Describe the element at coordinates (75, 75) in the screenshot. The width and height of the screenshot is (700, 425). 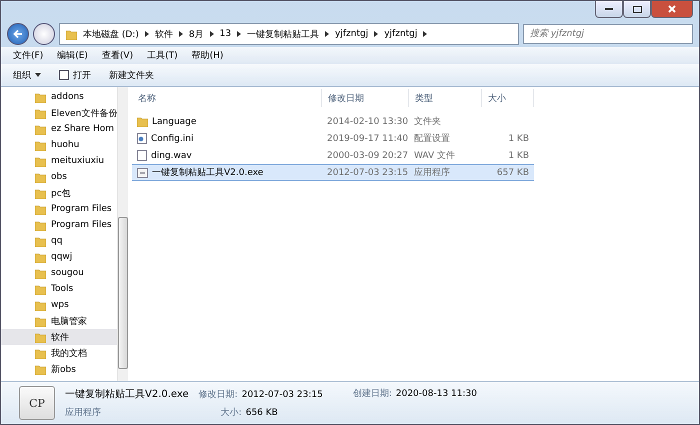
I see `open-button: 打开` at that location.